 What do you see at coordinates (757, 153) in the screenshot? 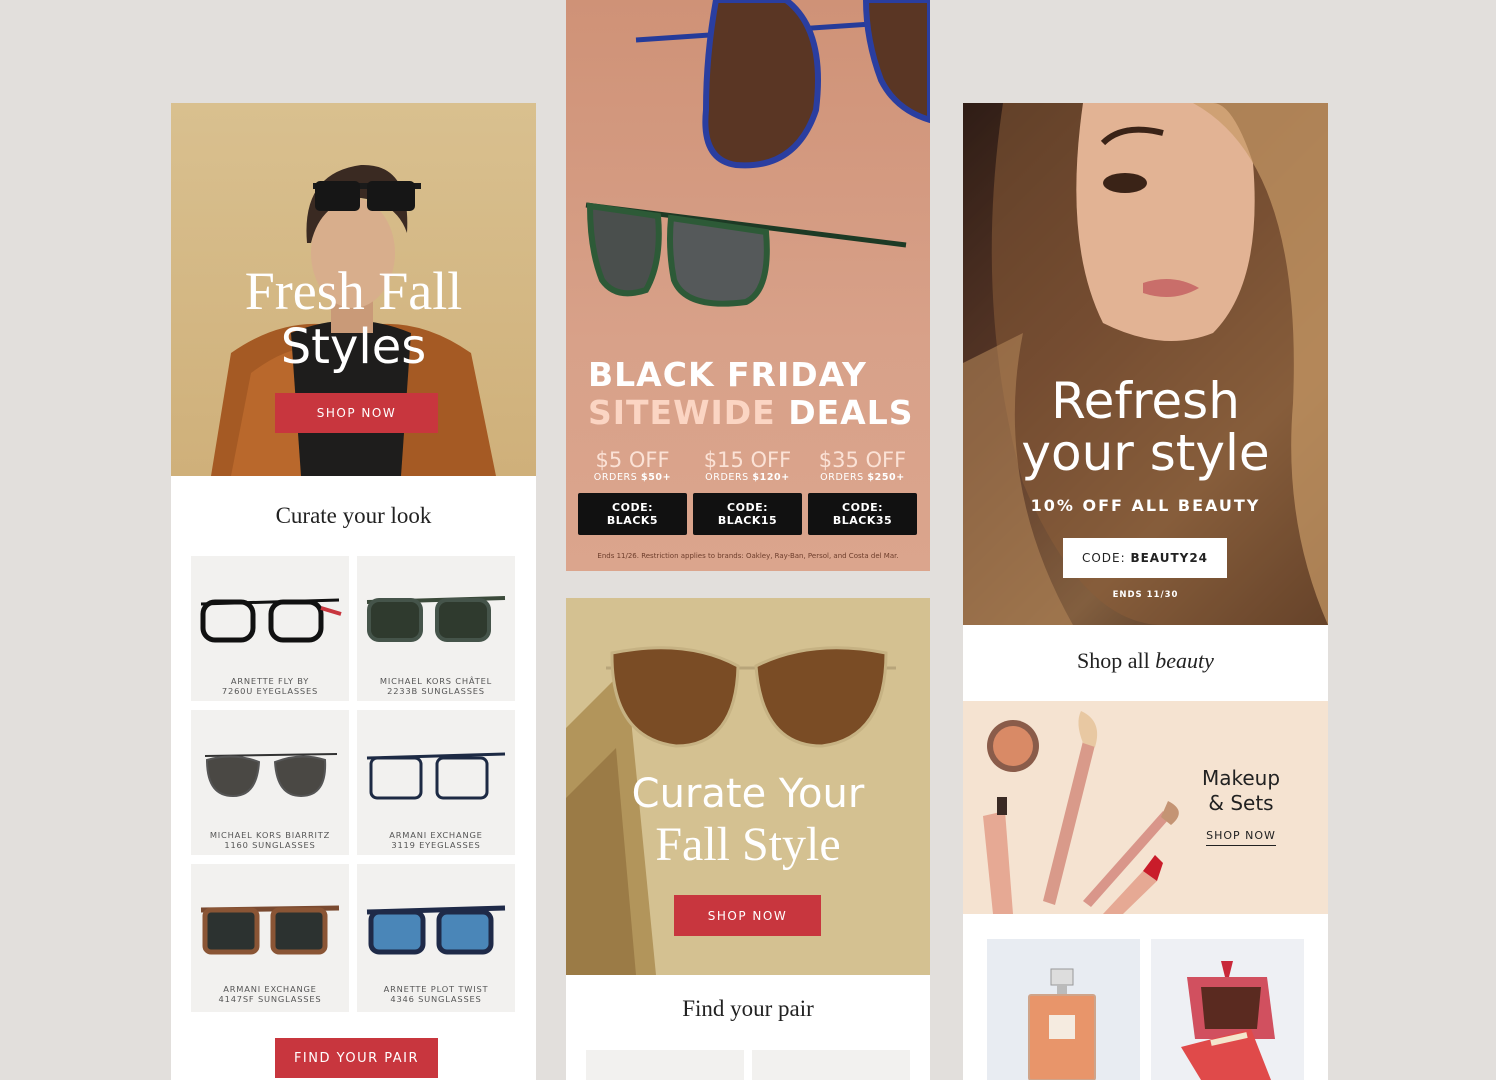
I see `sunglasses-illustration` at bounding box center [757, 153].